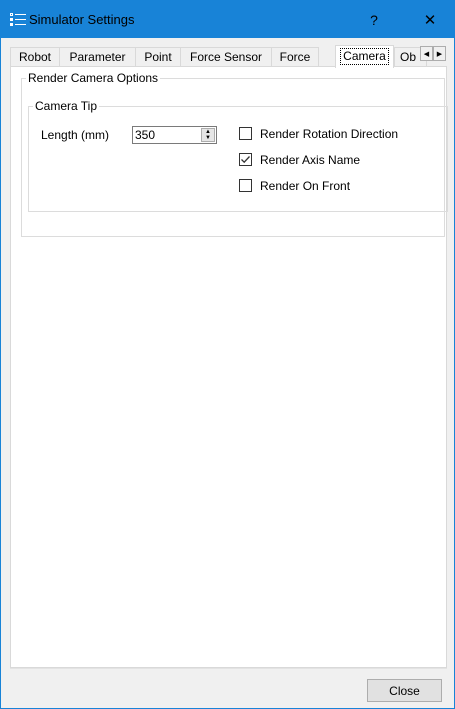 This screenshot has width=455, height=709. I want to click on tab-label: Force Sensor, so click(226, 57).